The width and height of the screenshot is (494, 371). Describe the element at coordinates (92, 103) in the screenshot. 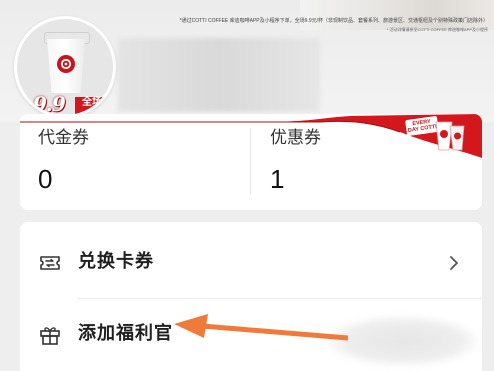

I see `promo-badge-top: 全场` at that location.